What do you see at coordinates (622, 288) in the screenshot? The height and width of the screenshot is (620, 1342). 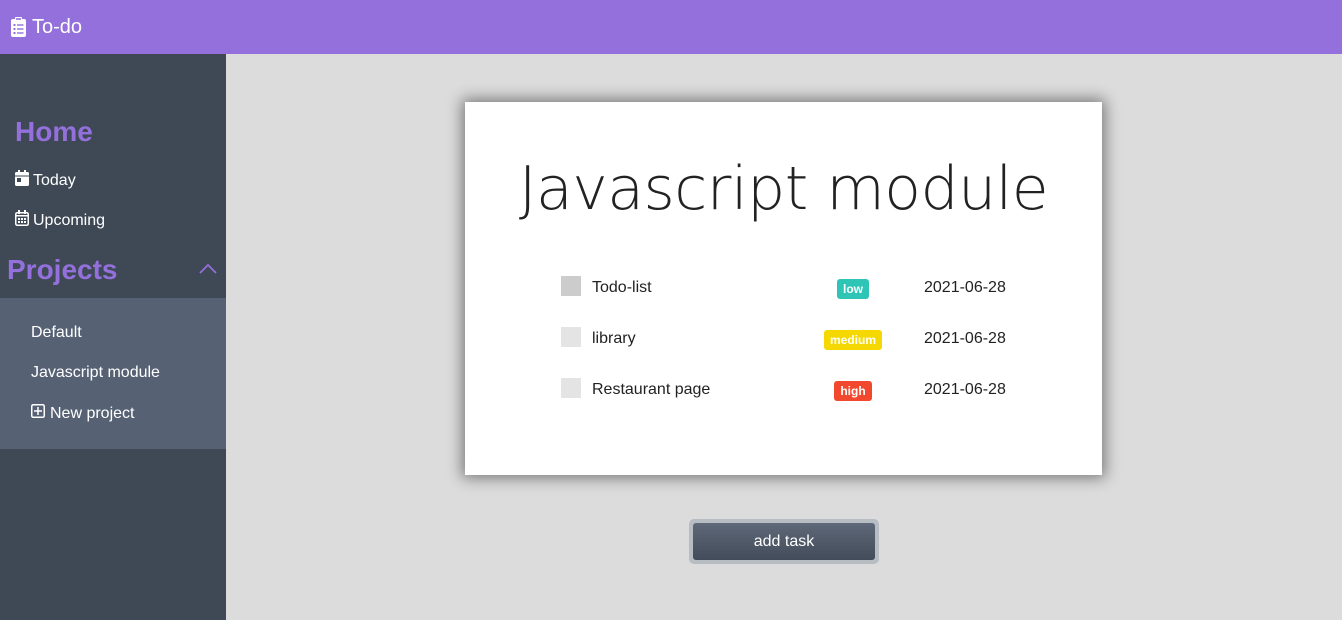 I see `task-name: Todo-list` at bounding box center [622, 288].